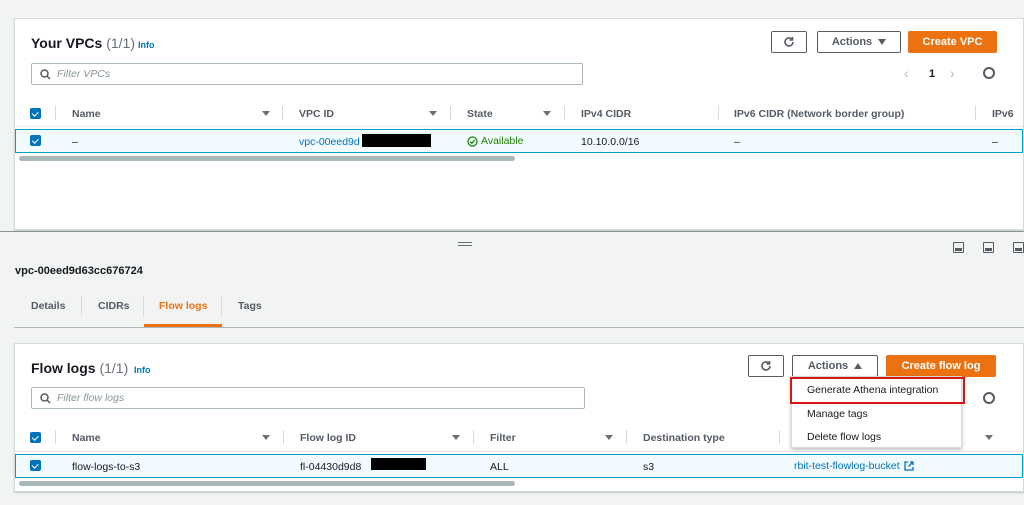 The image size is (1024, 505). Describe the element at coordinates (958, 247) in the screenshot. I see `panel-bottom-icon` at that location.